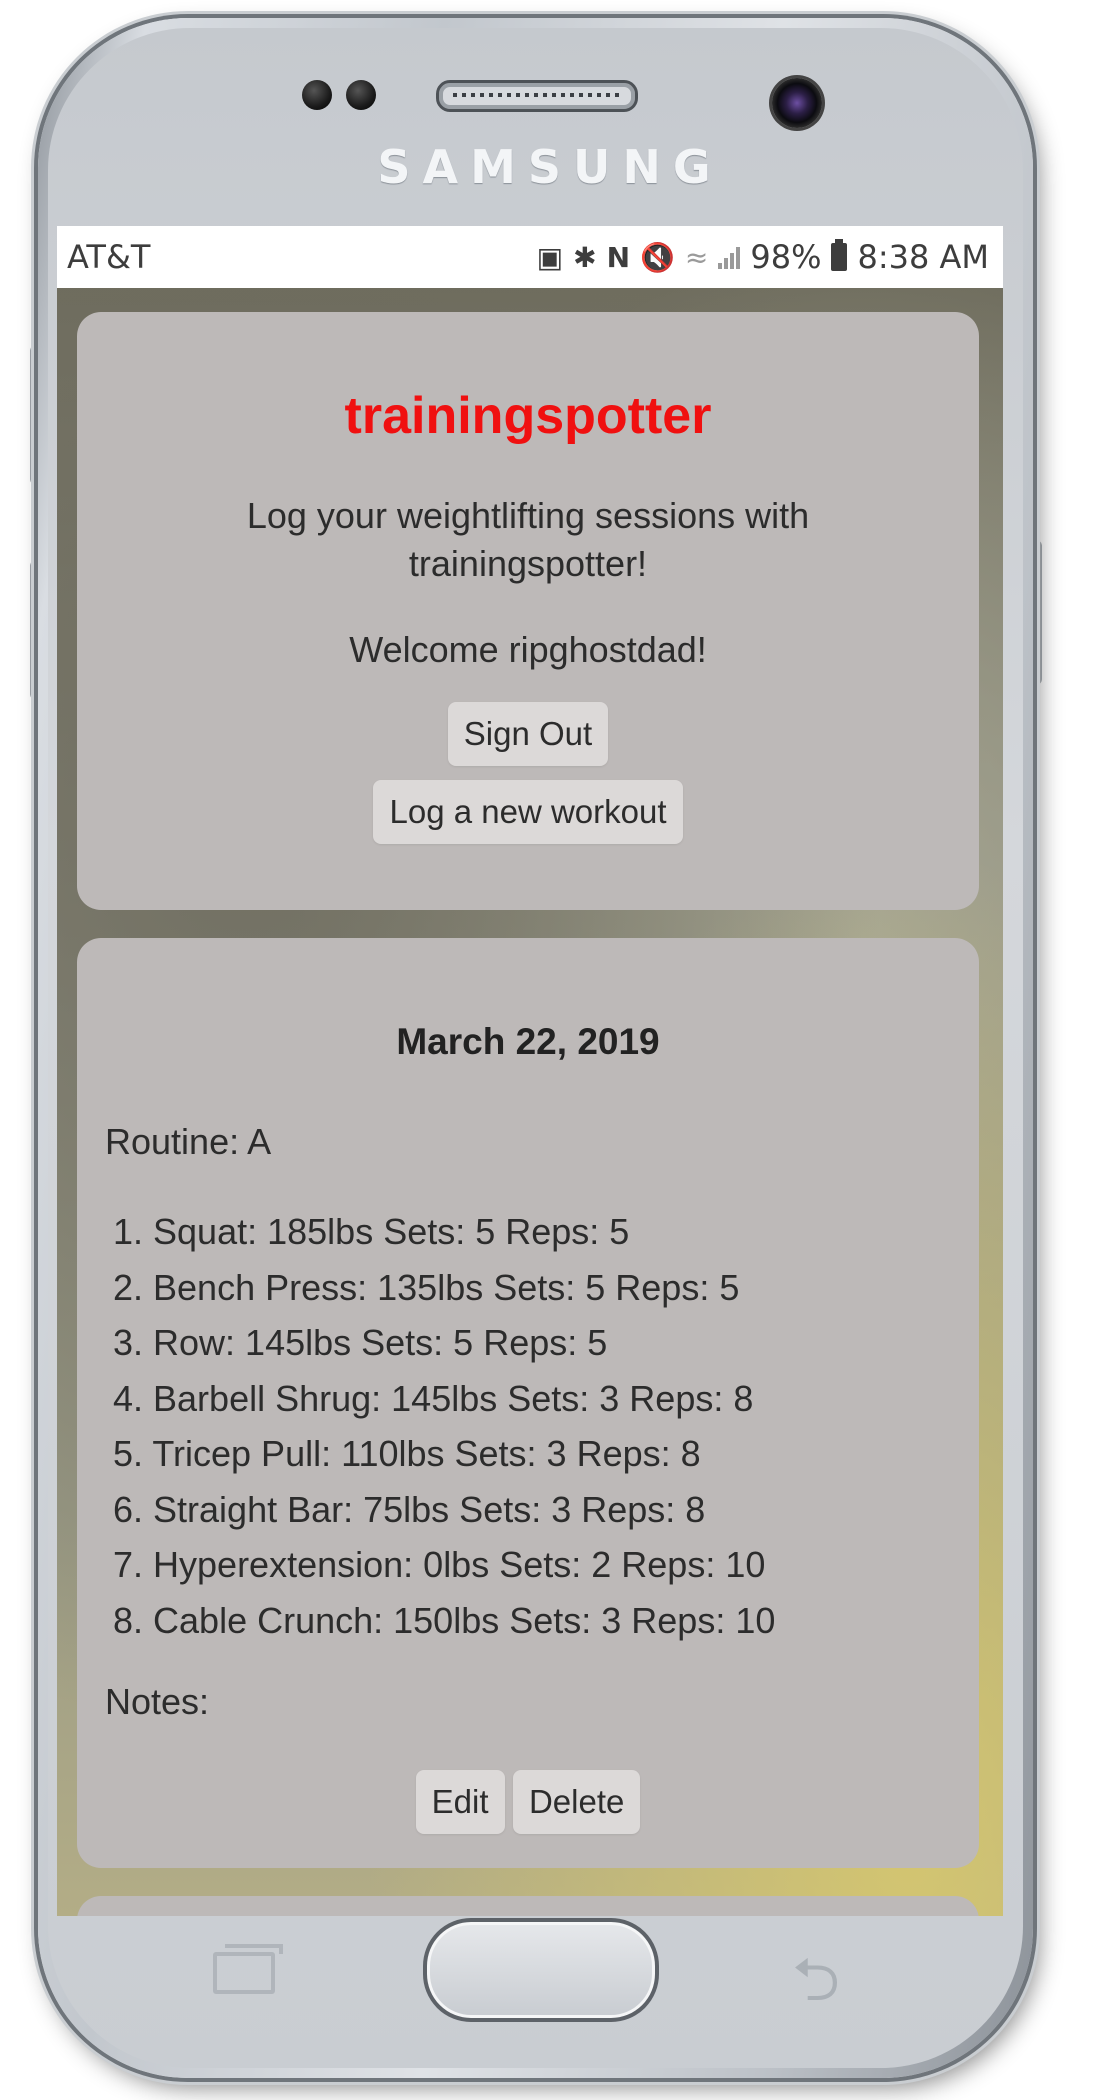 This screenshot has height=2100, width=1100. I want to click on exercise-item: 6. Straight Bar: 75lbs Sets: 3 Reps: 8, so click(409, 1509).